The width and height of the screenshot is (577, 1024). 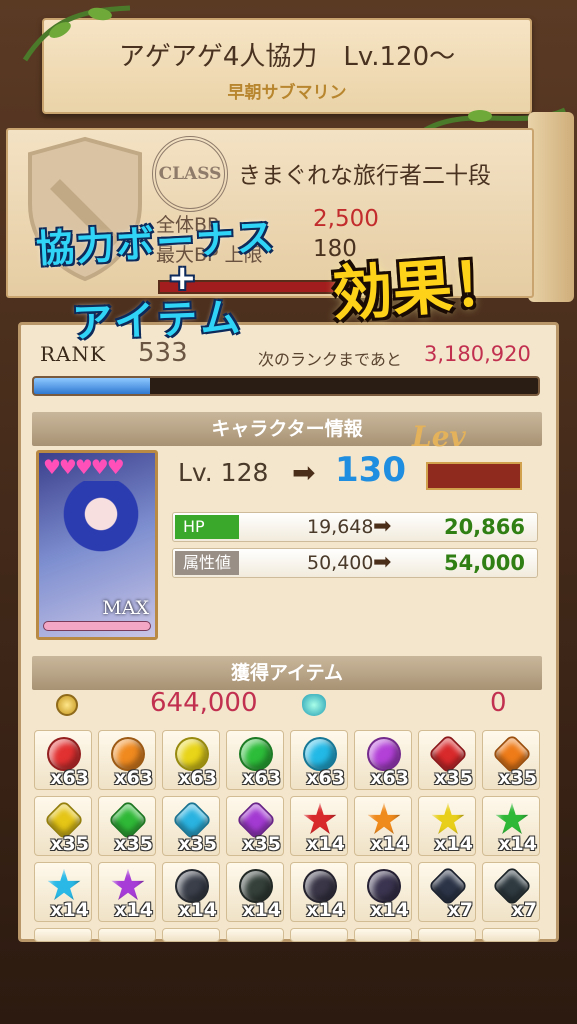 What do you see at coordinates (84, 467) in the screenshot?
I see `heart-icons: ♥♥♥♥♥` at bounding box center [84, 467].